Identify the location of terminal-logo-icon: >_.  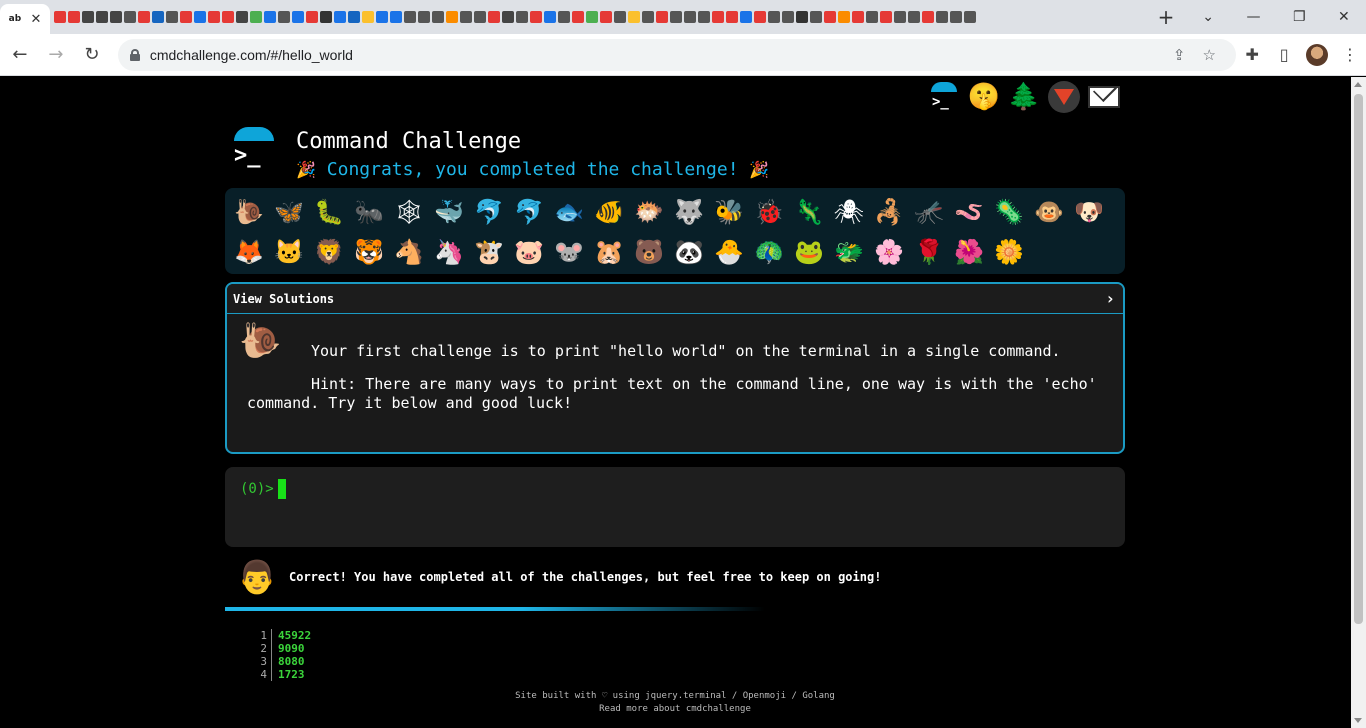
(944, 97).